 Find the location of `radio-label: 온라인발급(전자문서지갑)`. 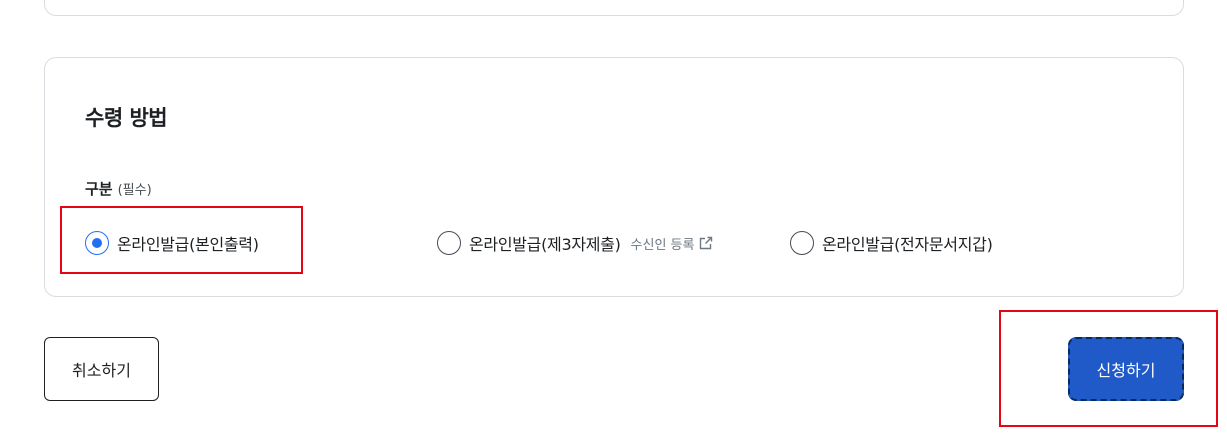

radio-label: 온라인발급(전자문서지갑) is located at coordinates (907, 244).